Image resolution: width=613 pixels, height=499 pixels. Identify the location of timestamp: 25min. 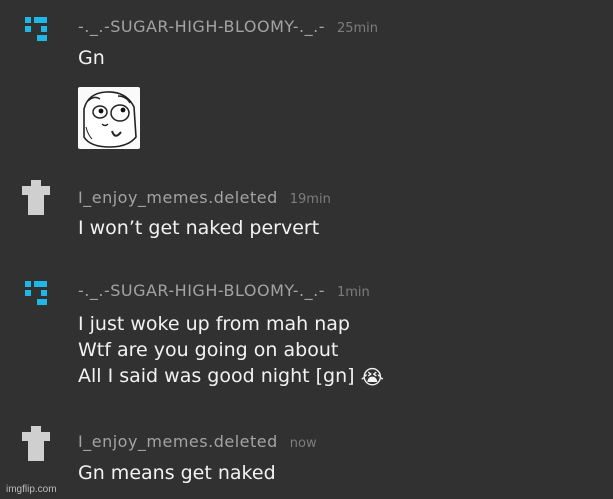
(357, 28).